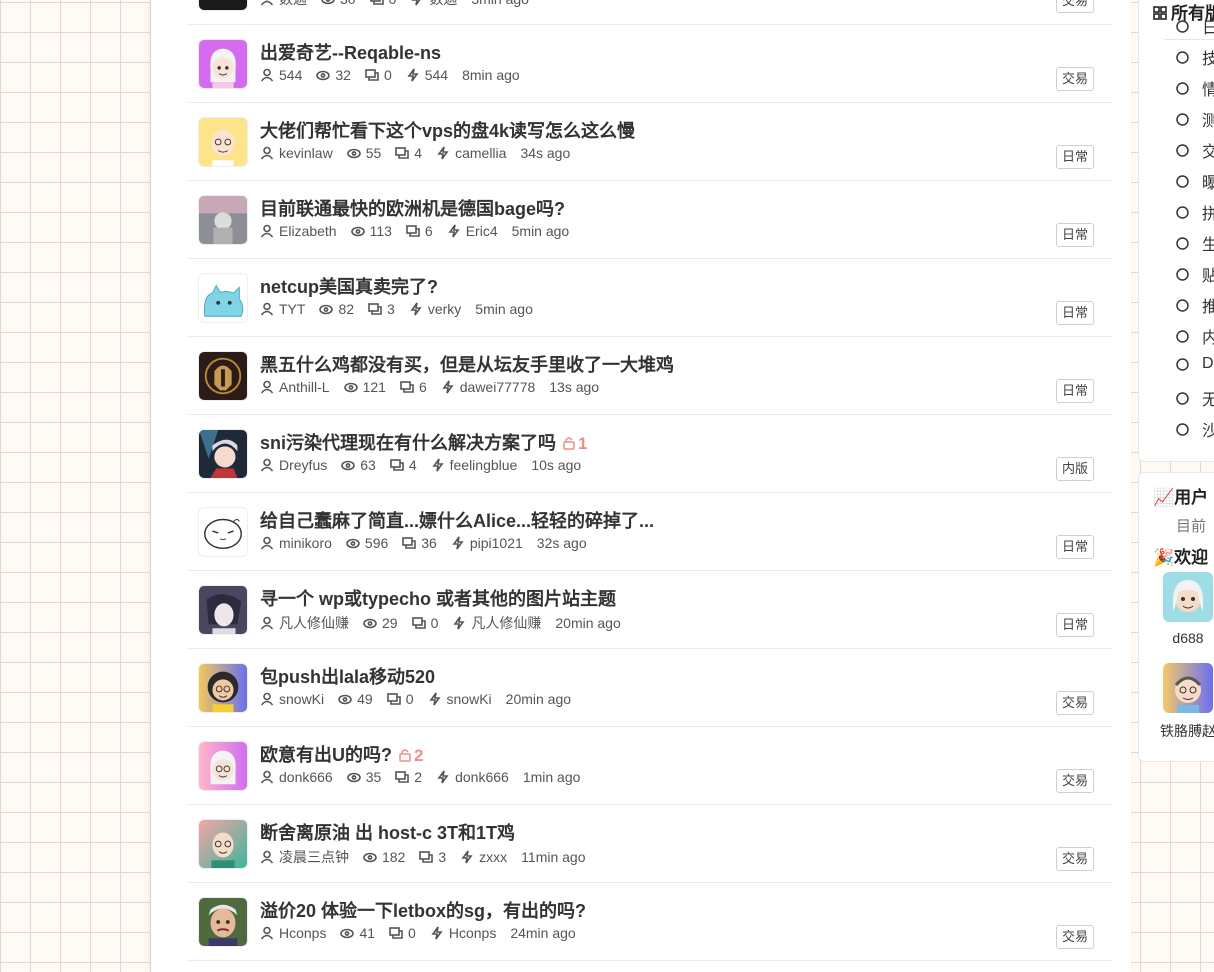  What do you see at coordinates (296, 777) in the screenshot?
I see `post-author: donk666` at bounding box center [296, 777].